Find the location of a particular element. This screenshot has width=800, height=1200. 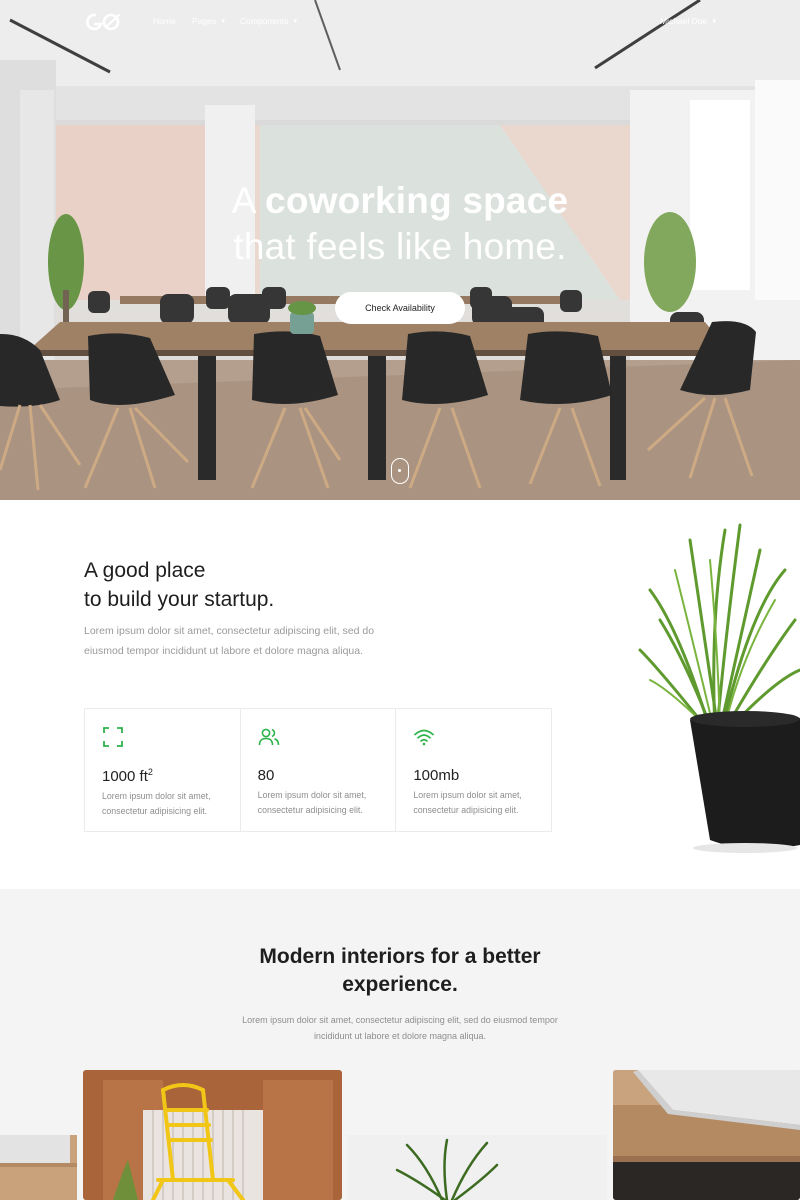

about-title-line1: A good place is located at coordinates (145, 570).